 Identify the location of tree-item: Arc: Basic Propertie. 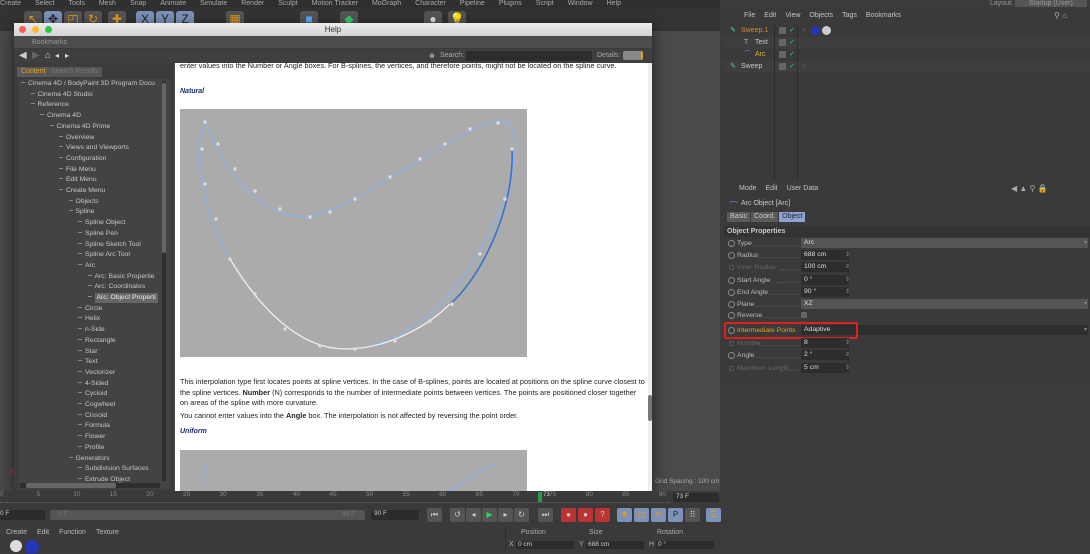
(125, 277).